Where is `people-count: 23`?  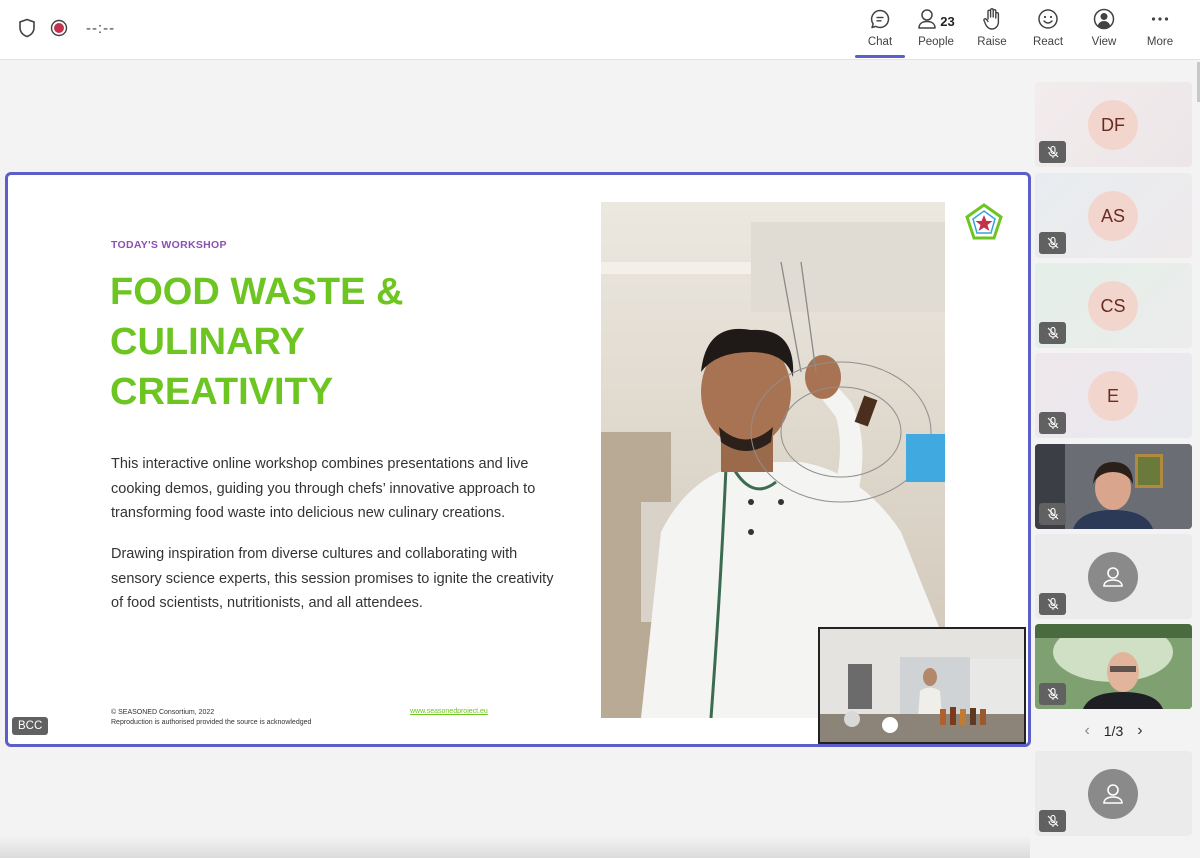
people-count: 23 is located at coordinates (947, 21).